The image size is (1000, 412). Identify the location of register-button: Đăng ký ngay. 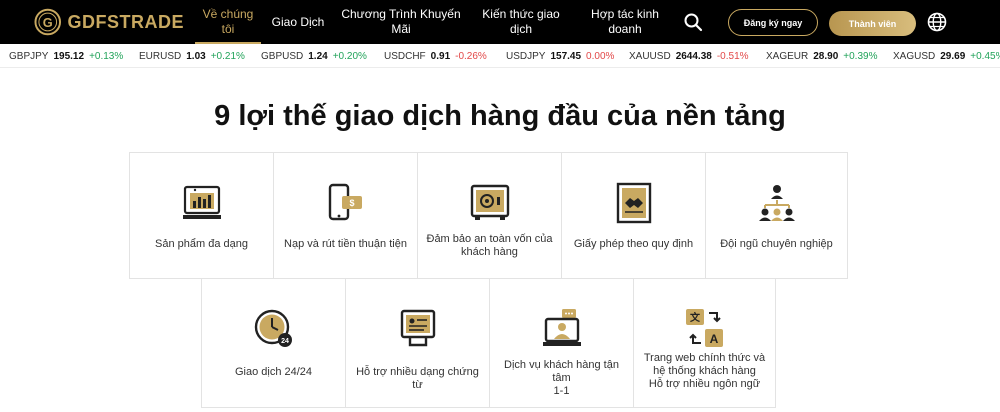
(773, 22).